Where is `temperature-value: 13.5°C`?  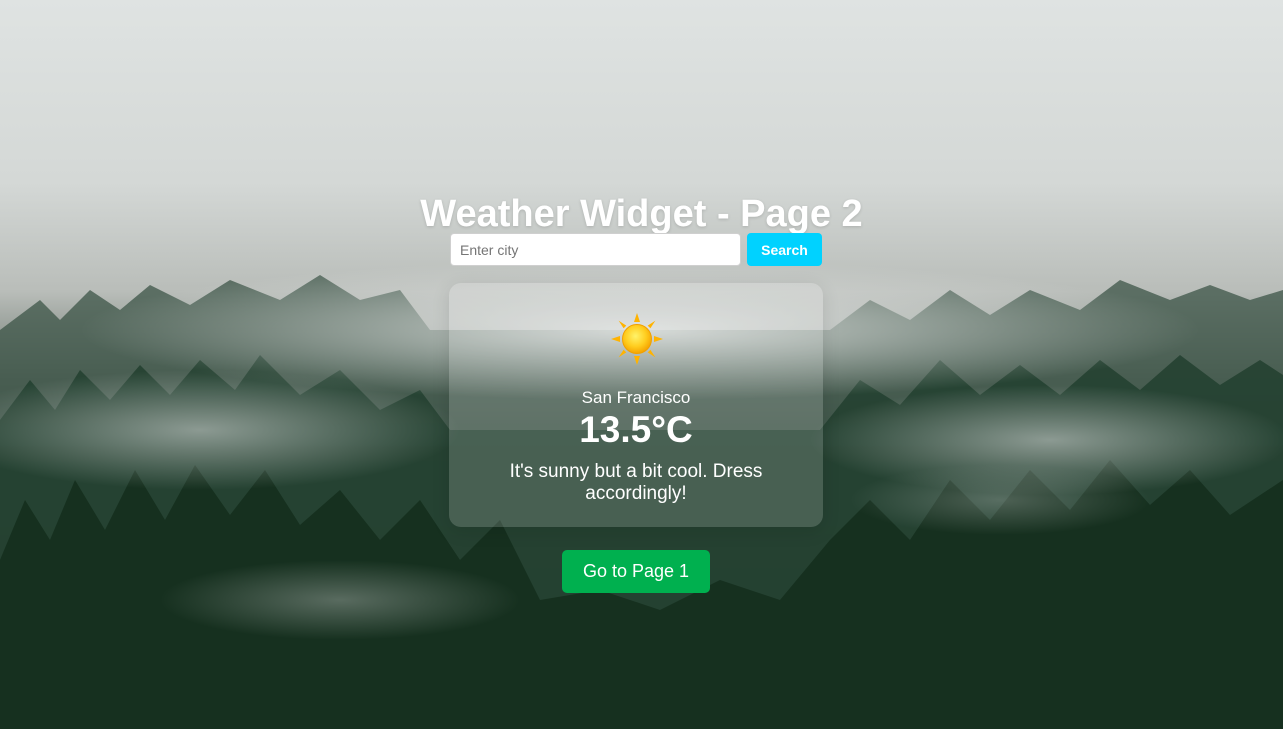 temperature-value: 13.5°C is located at coordinates (636, 429).